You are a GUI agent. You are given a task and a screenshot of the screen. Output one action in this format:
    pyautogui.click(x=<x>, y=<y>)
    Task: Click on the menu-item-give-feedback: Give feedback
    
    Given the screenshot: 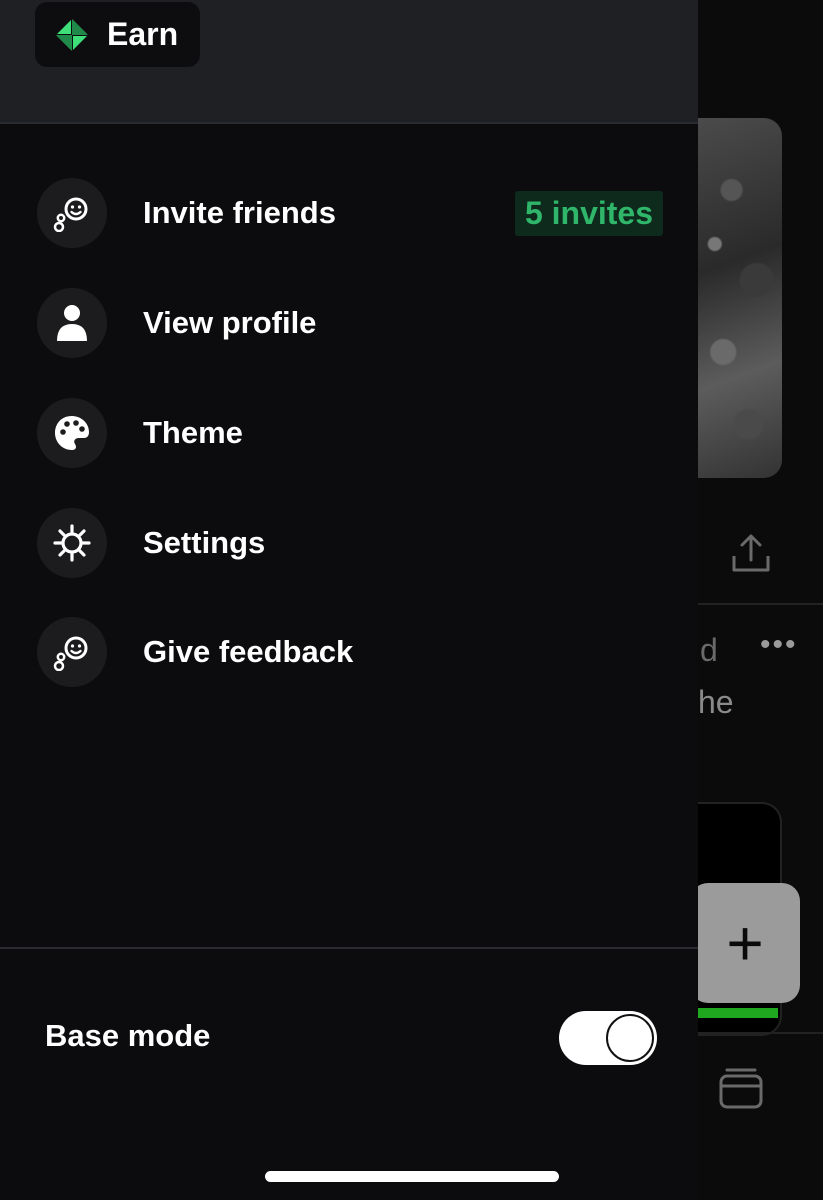 What is the action you would take?
    pyautogui.click(x=352, y=652)
    